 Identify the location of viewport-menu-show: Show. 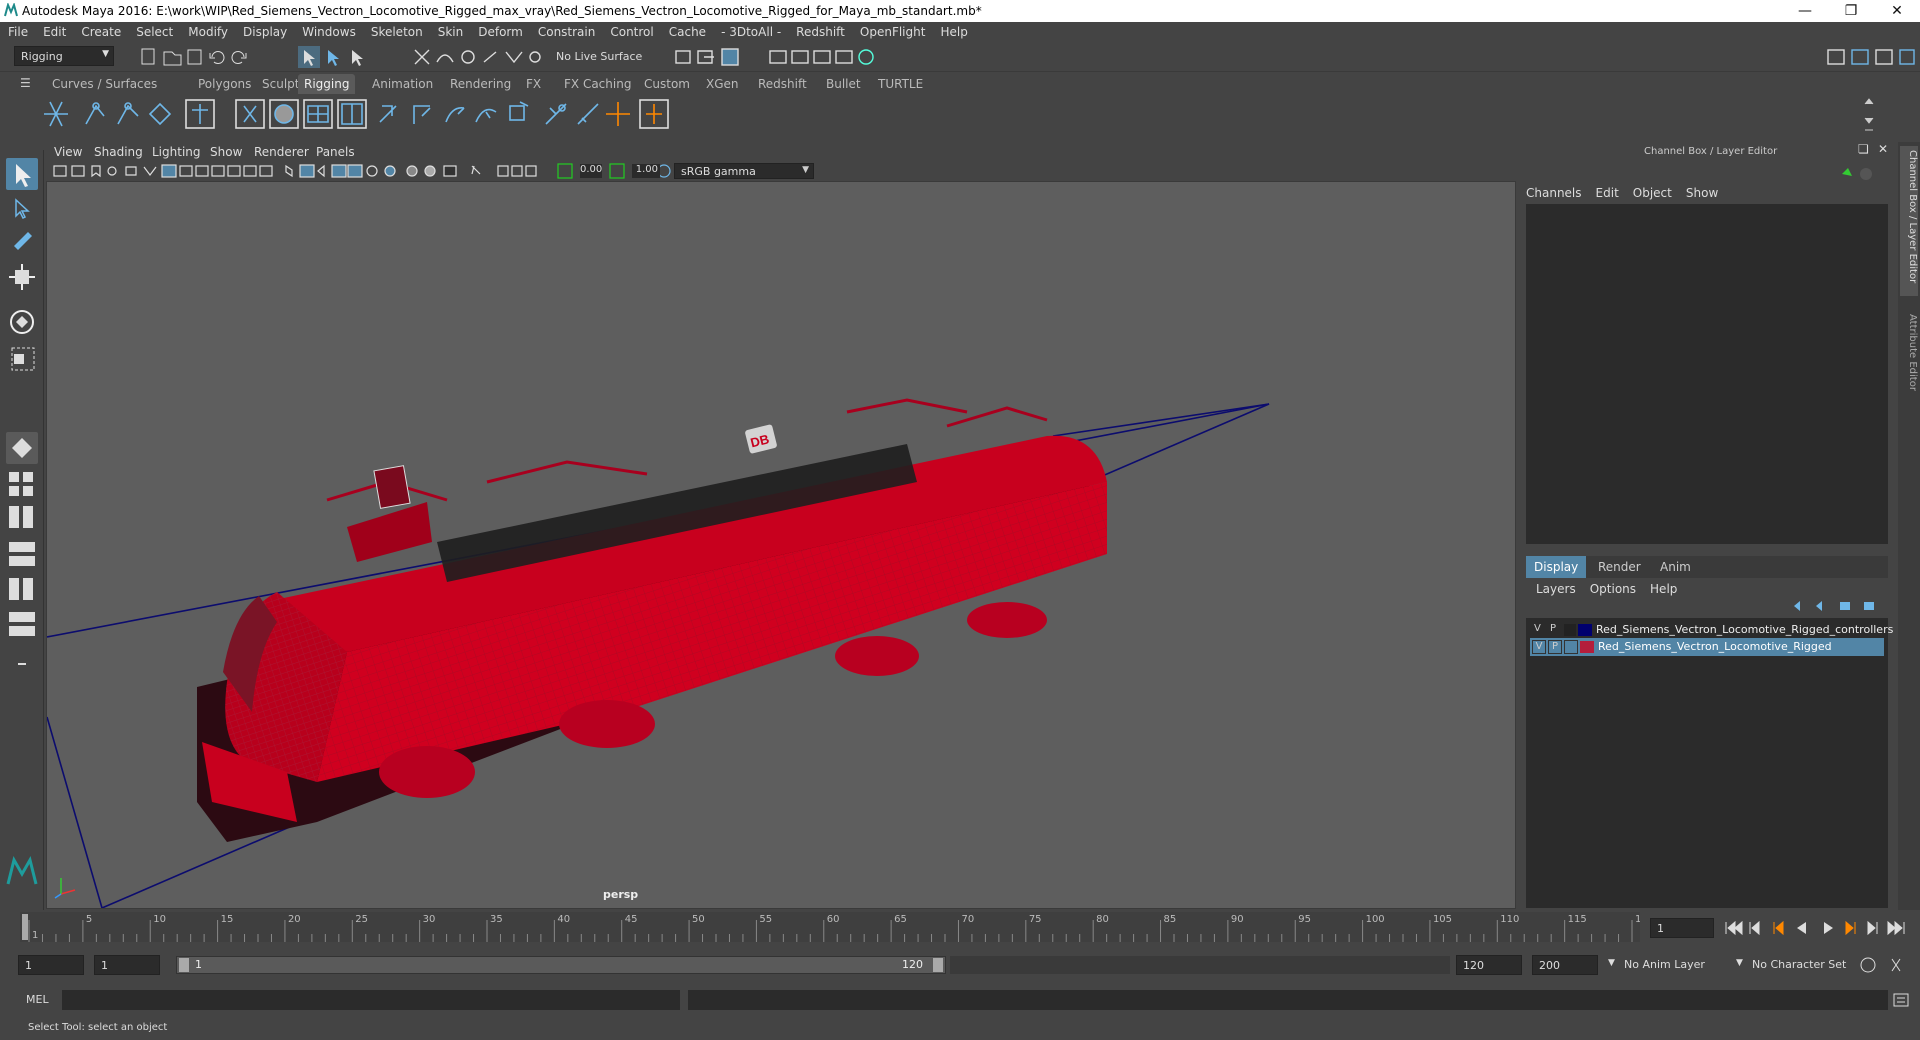
(226, 152).